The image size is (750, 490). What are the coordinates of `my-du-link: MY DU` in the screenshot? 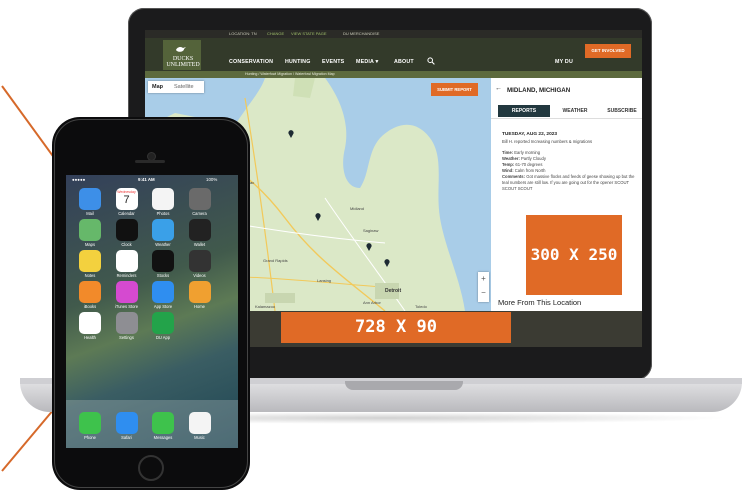 It's located at (564, 62).